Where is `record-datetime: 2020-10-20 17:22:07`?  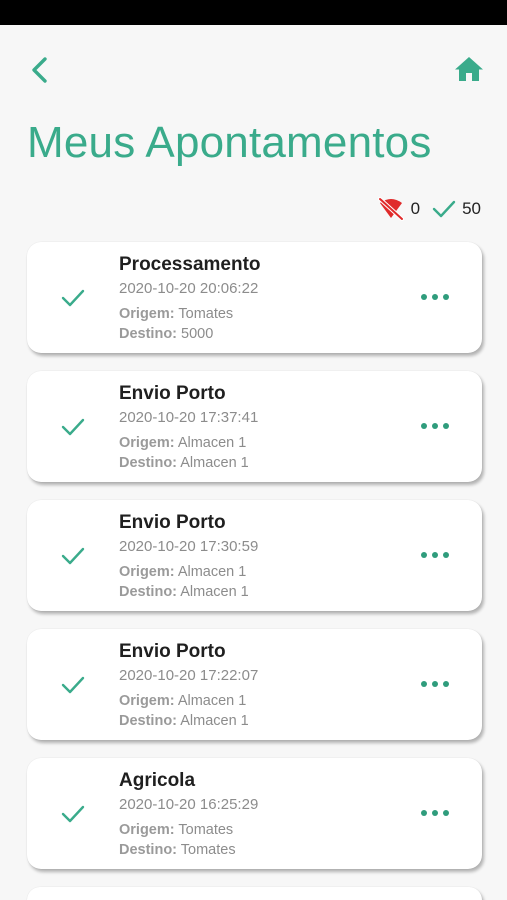
record-datetime: 2020-10-20 17:22:07 is located at coordinates (189, 675).